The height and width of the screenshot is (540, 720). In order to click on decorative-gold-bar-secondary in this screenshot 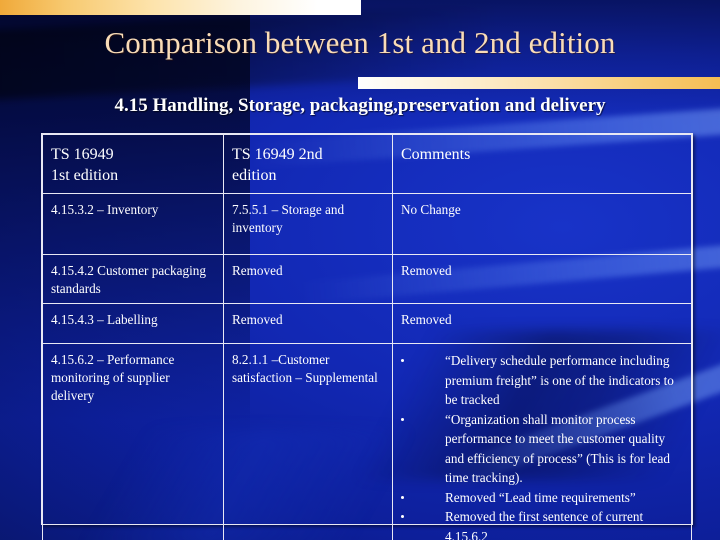, I will do `click(539, 83)`.